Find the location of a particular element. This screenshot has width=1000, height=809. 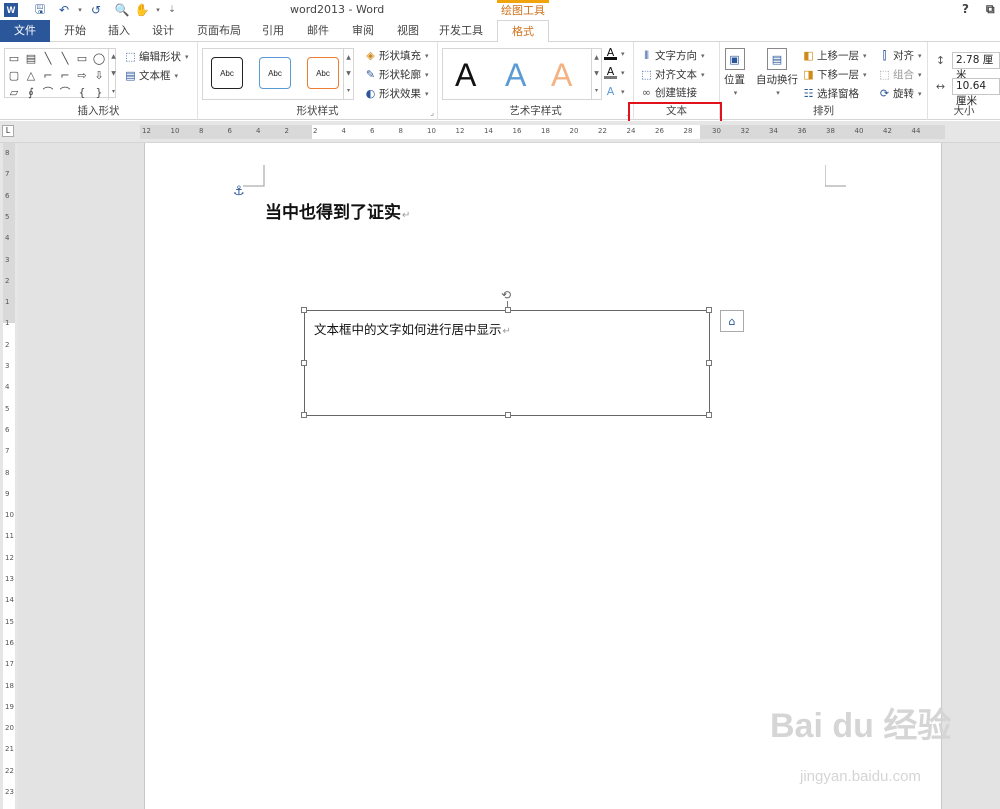

ruler-tick-label: 12 is located at coordinates (9, 557).